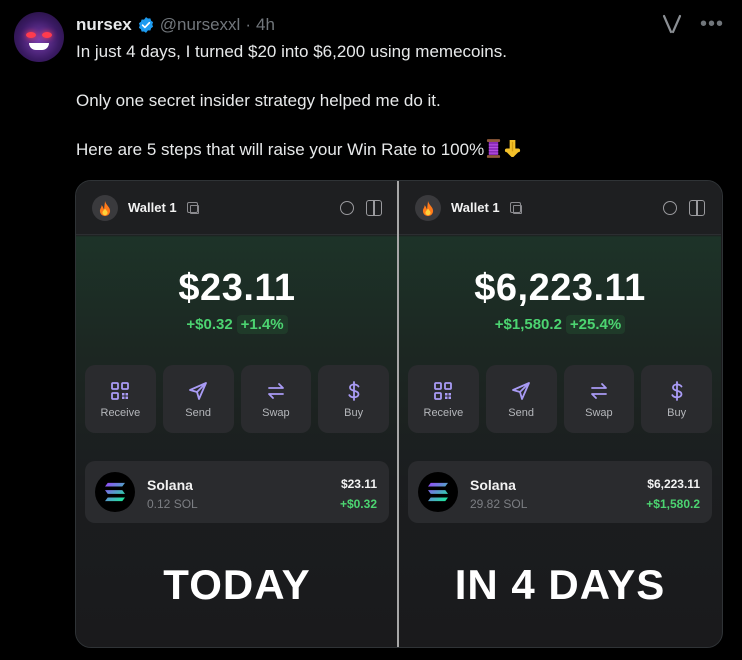 This screenshot has width=742, height=660. What do you see at coordinates (499, 504) in the screenshot?
I see `token-amount: 29.82 SOL` at bounding box center [499, 504].